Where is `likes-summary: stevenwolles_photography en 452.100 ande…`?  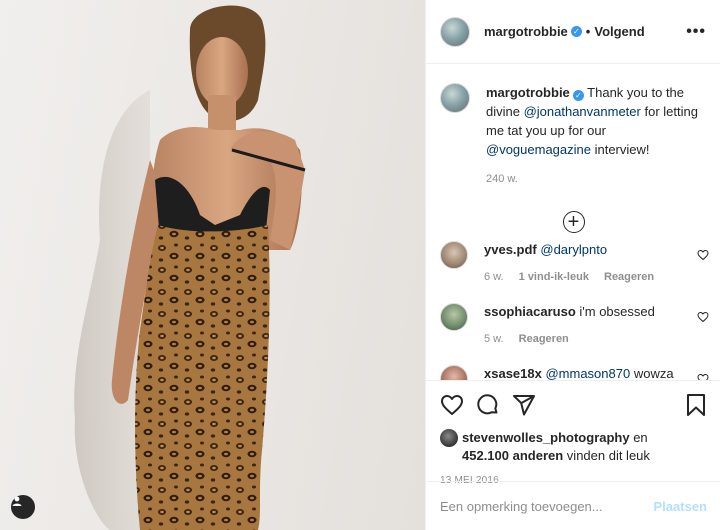 likes-summary: stevenwolles_photography en 452.100 ande… is located at coordinates (573, 447).